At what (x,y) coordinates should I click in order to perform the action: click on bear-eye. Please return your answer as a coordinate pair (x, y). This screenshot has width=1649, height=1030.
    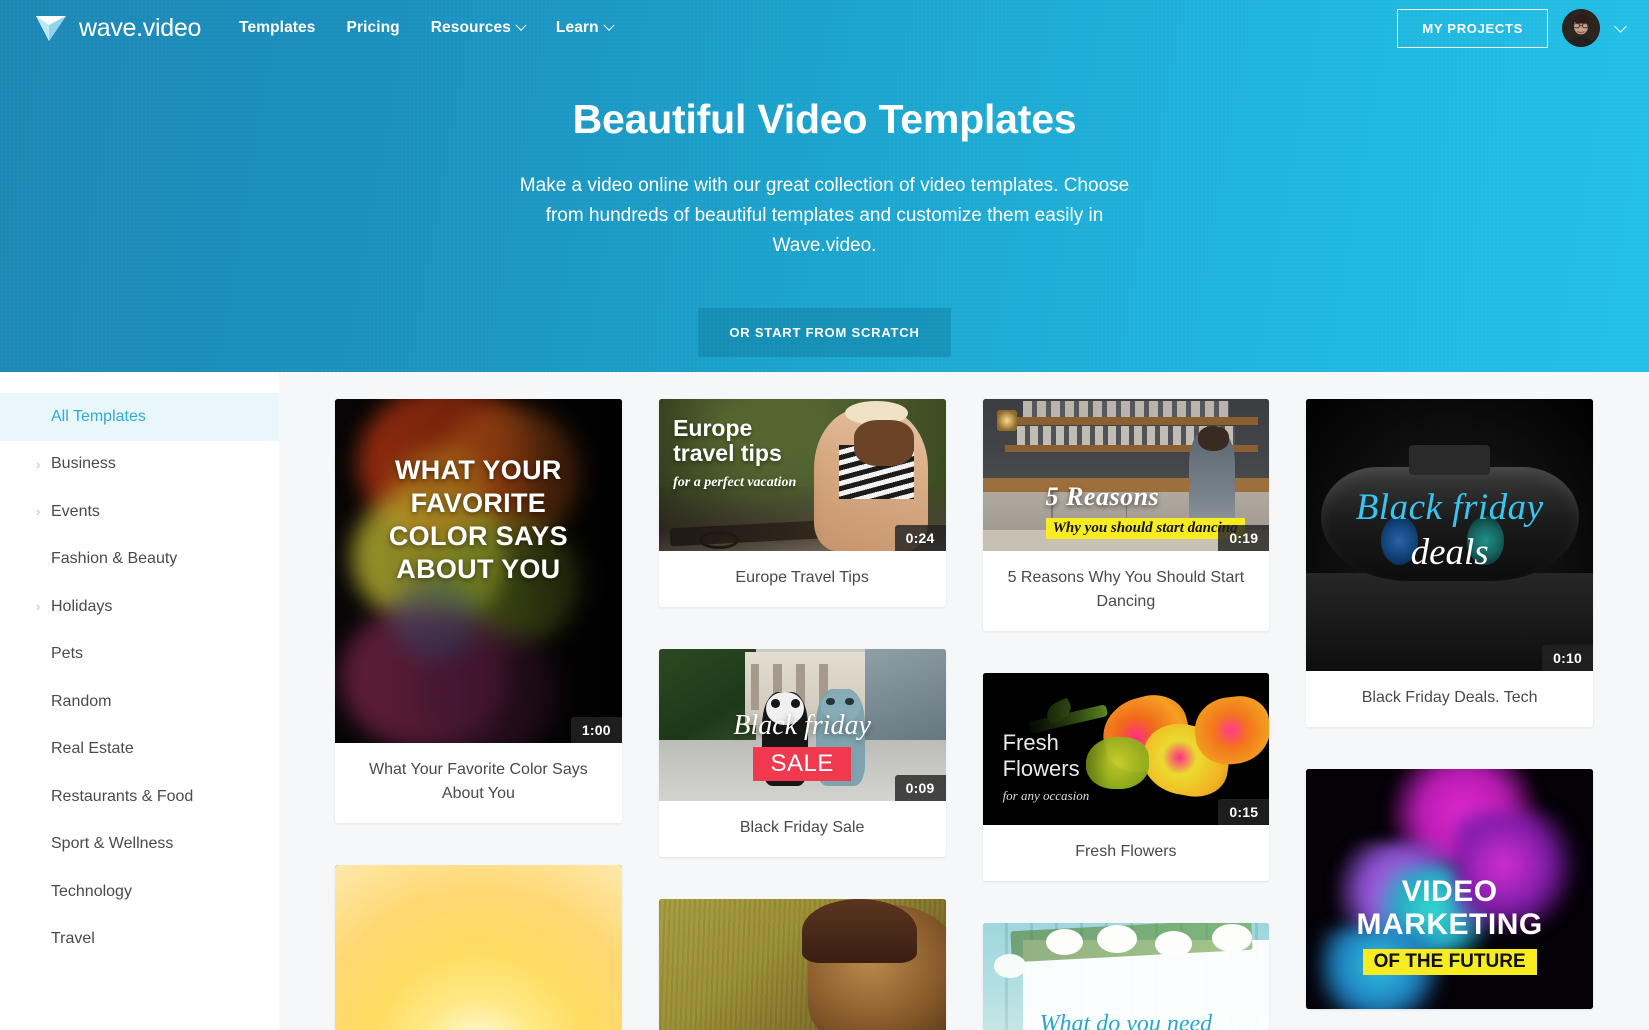
    Looking at the image, I should click on (849, 701).